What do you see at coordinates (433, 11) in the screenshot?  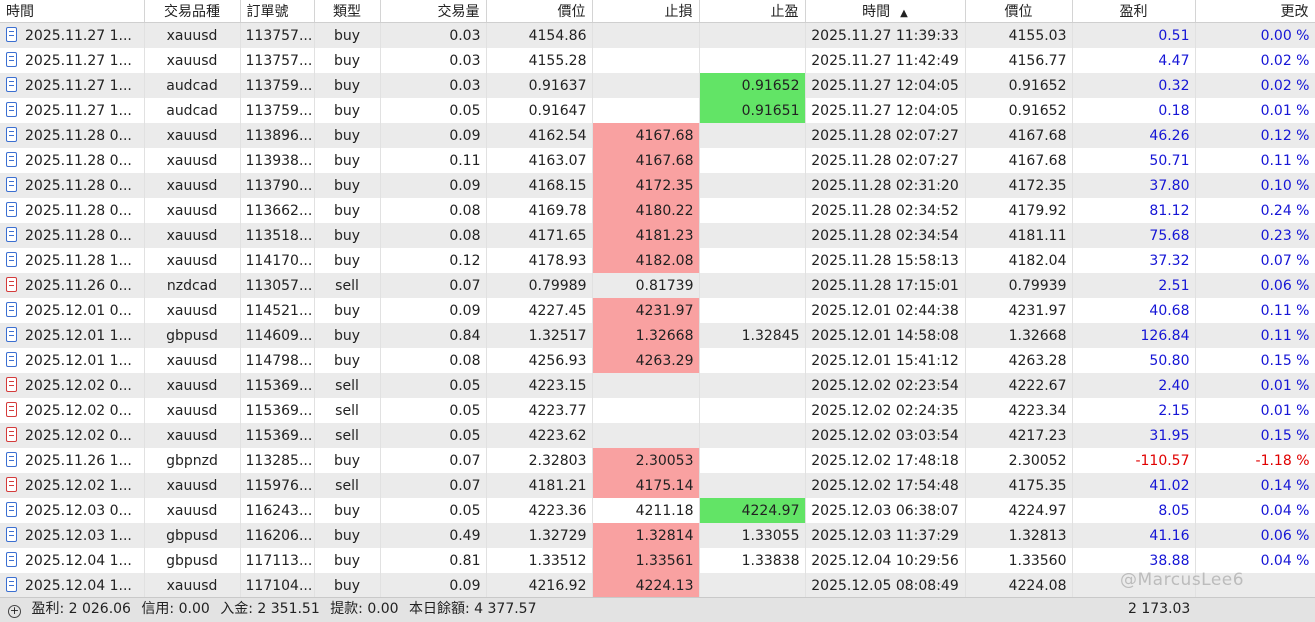 I see `col-header-volume: 交易量` at bounding box center [433, 11].